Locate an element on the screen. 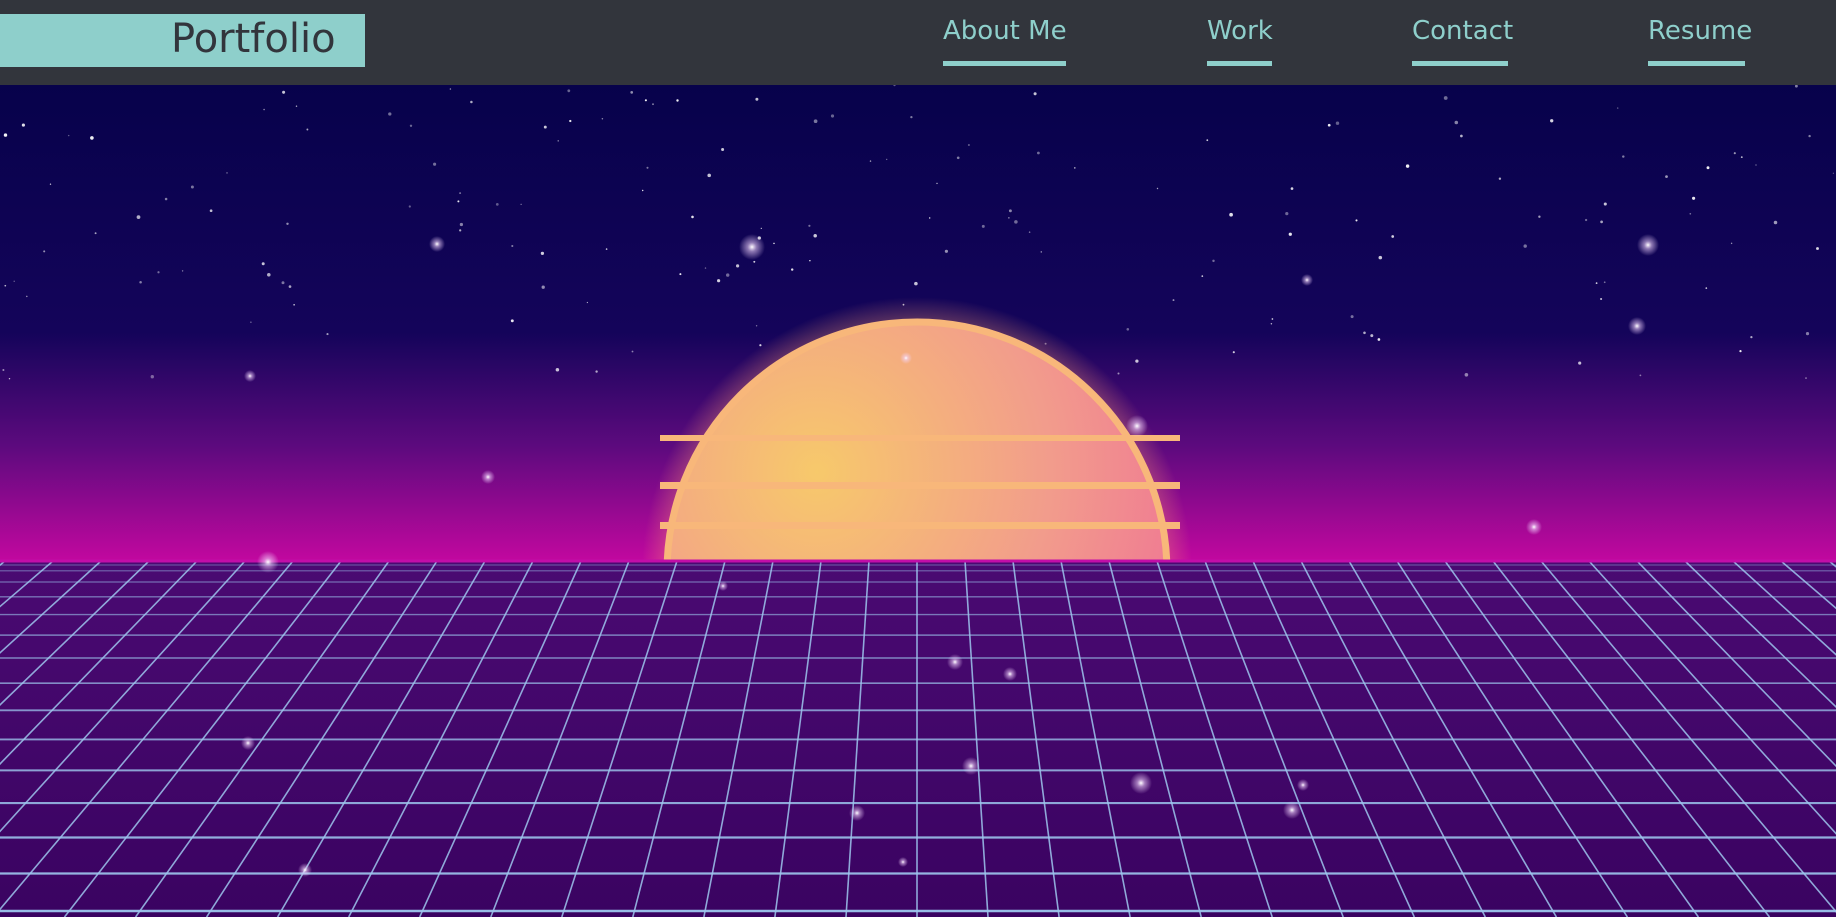 The image size is (1836, 917). brand-title: Portfolio is located at coordinates (253, 39).